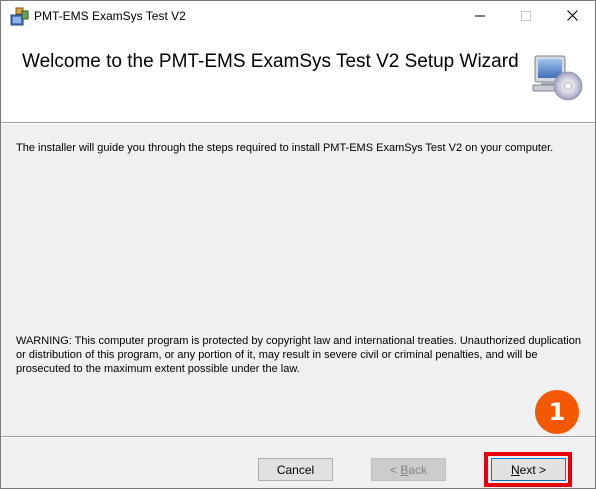 The image size is (596, 489). What do you see at coordinates (19, 16) in the screenshot?
I see `installer-package-icon` at bounding box center [19, 16].